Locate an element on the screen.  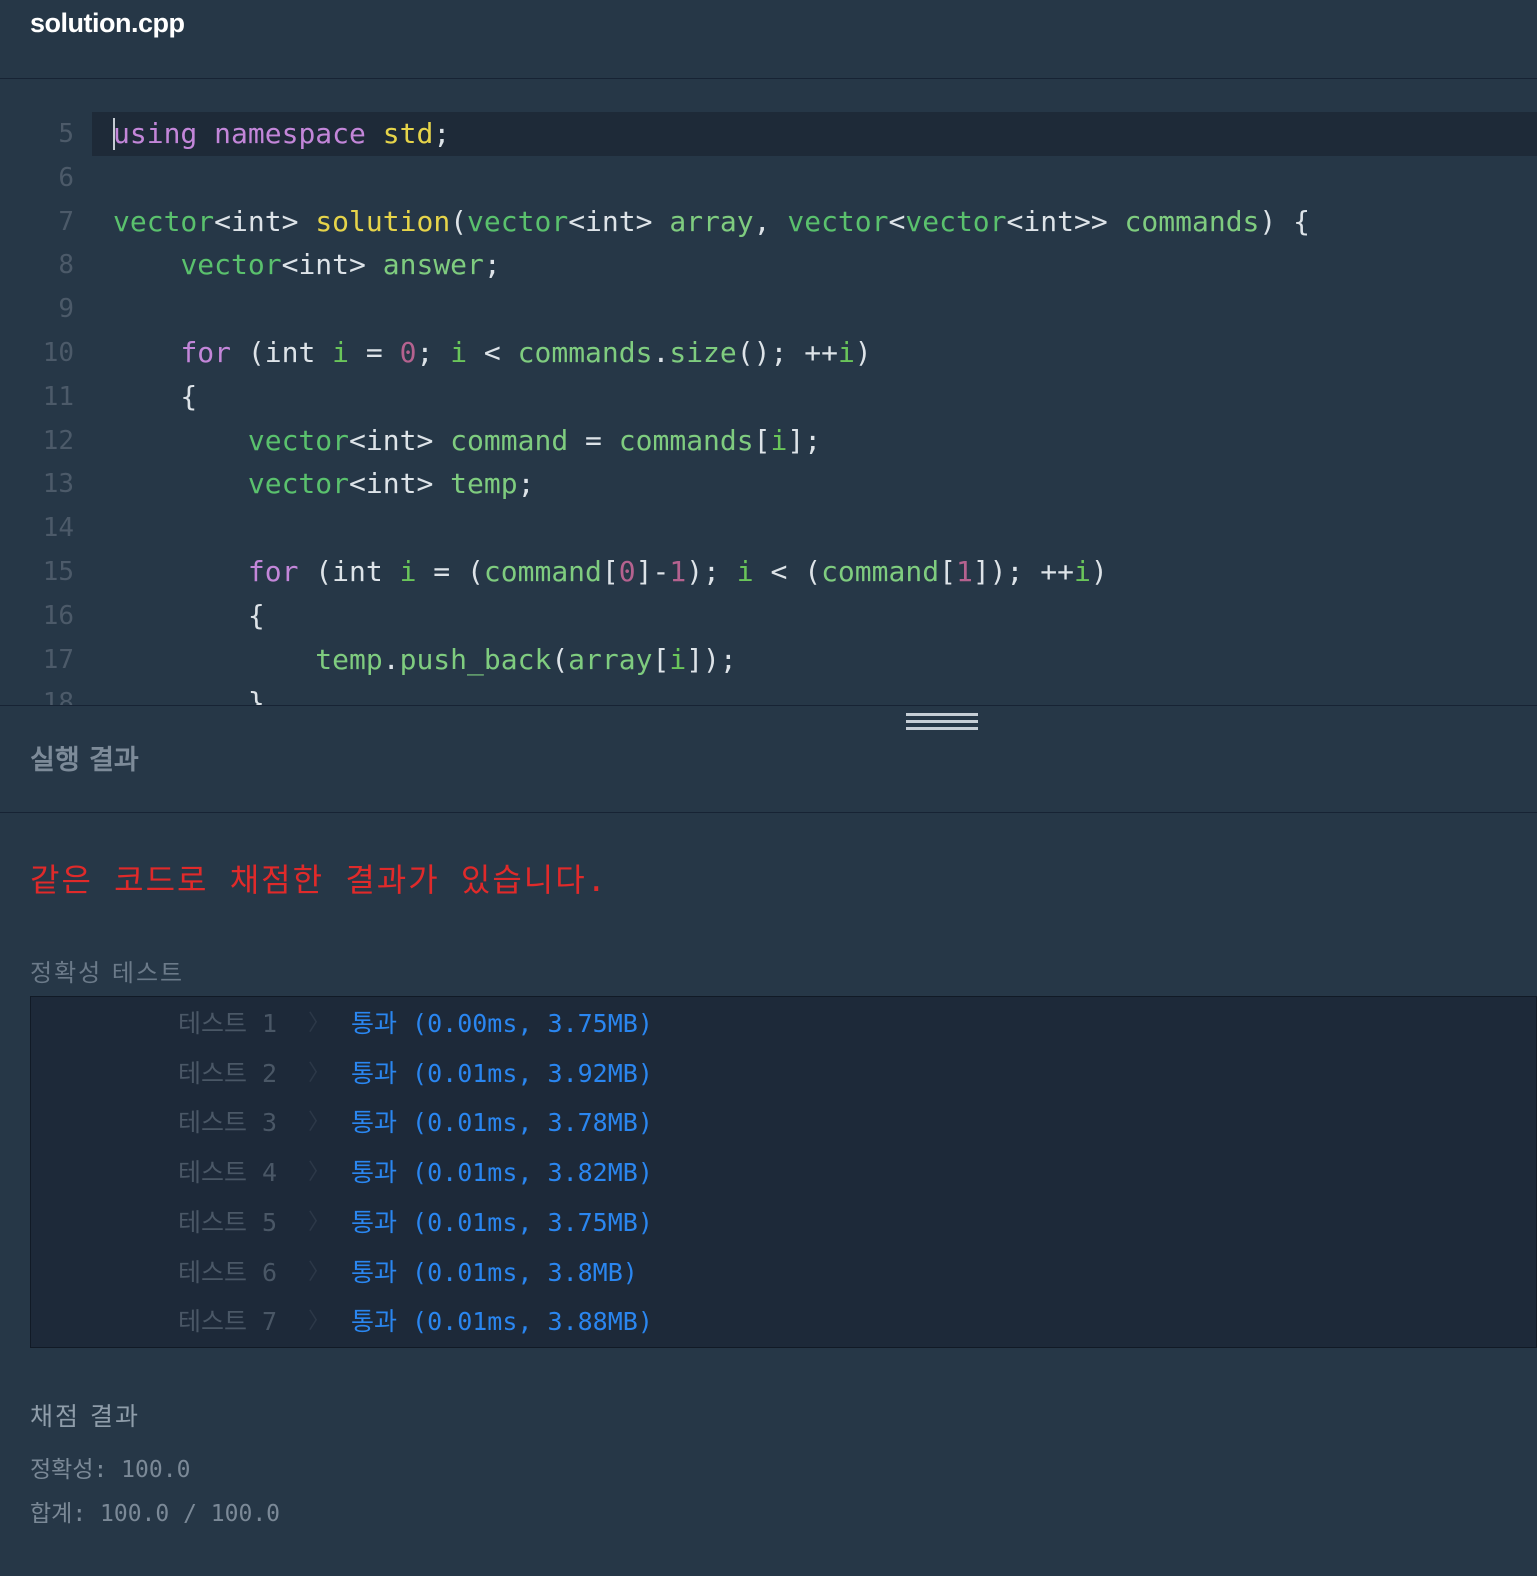
code-text: vector<int> answer; is located at coordinates (307, 265).